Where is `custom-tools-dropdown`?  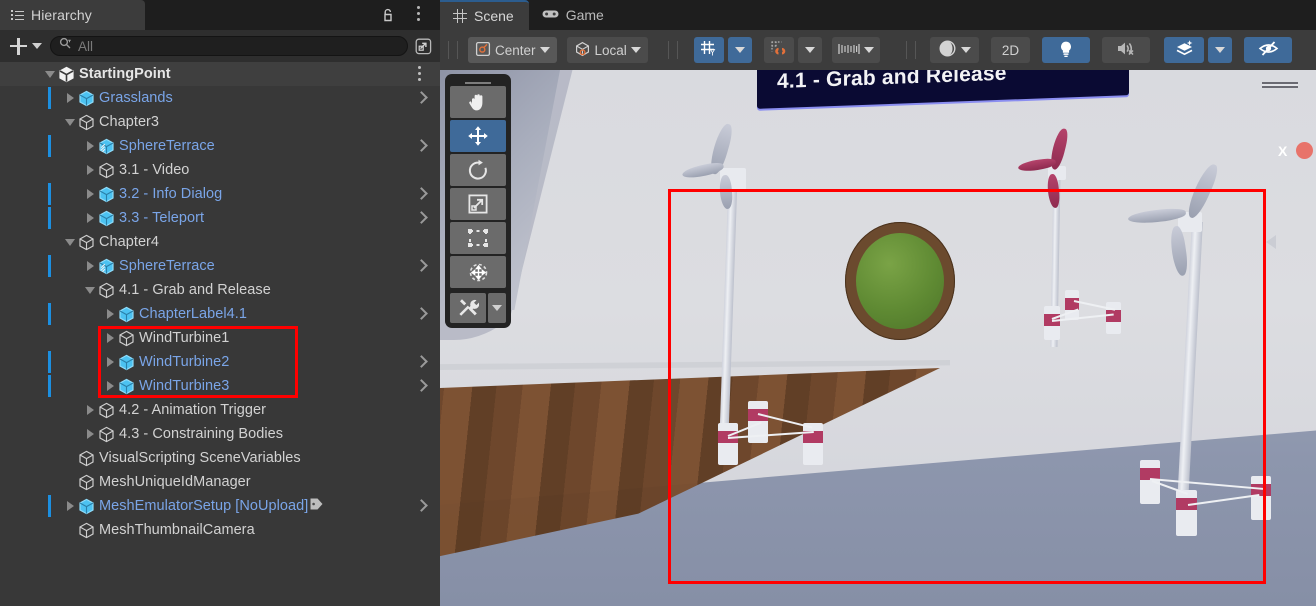 custom-tools-dropdown is located at coordinates (497, 308).